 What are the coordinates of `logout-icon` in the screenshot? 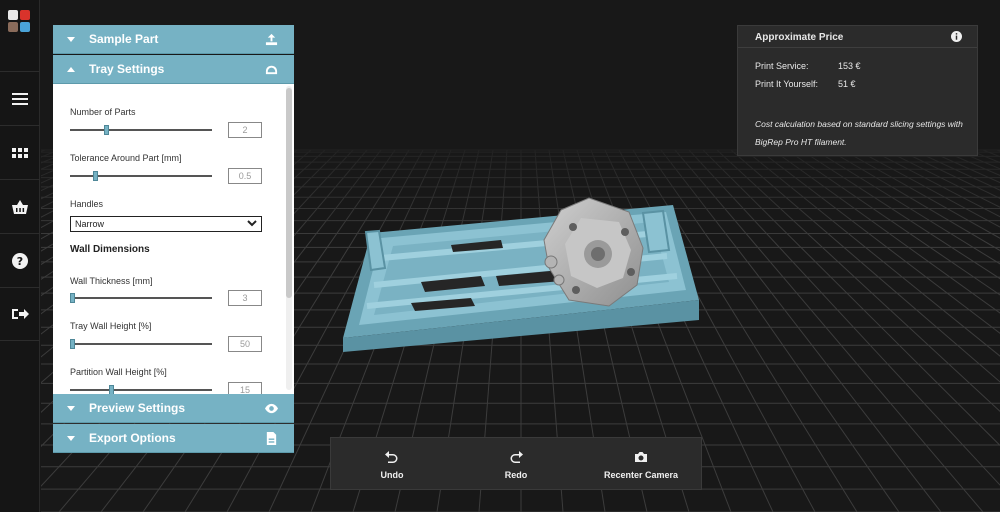 It's located at (20, 314).